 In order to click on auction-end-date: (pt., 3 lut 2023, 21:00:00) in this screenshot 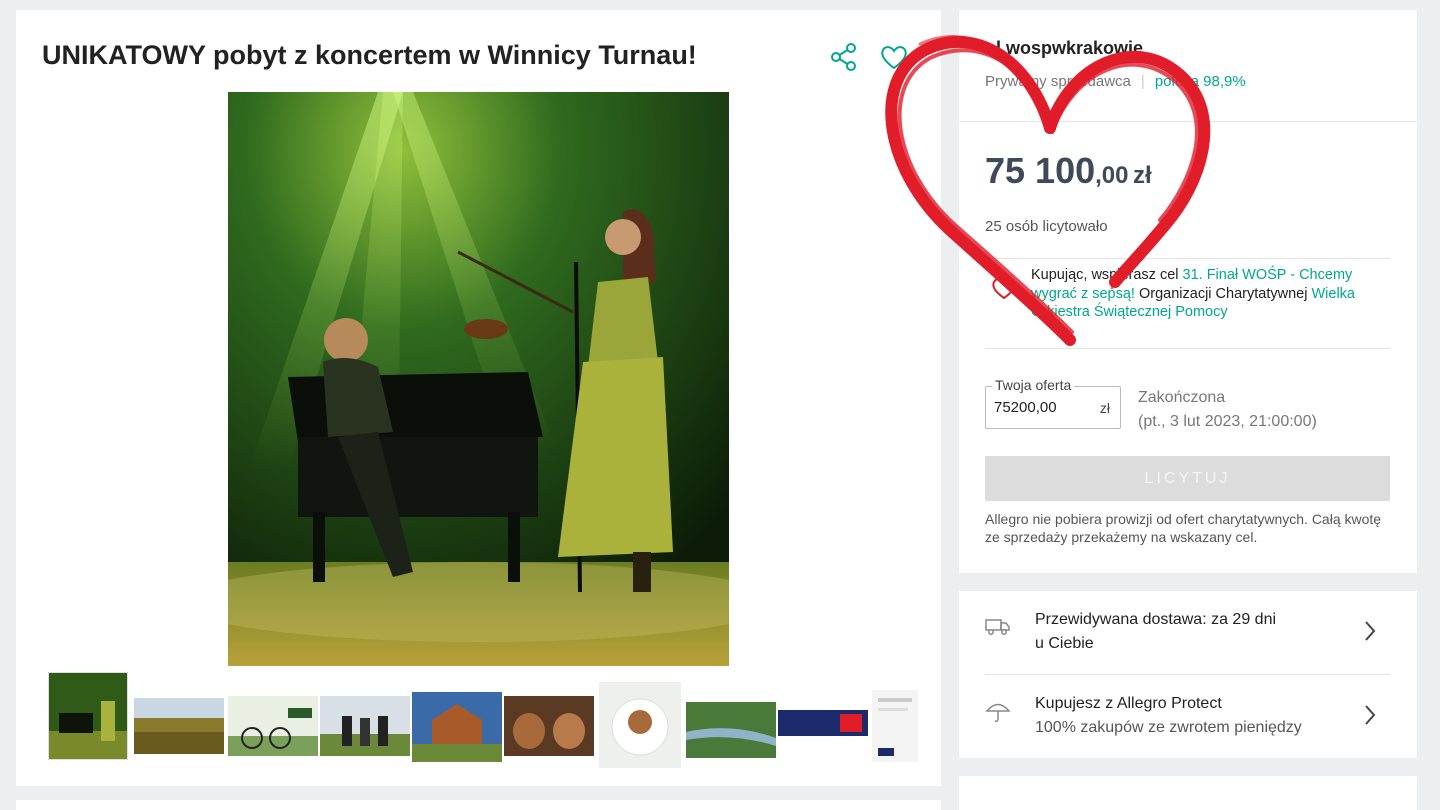, I will do `click(1227, 421)`.